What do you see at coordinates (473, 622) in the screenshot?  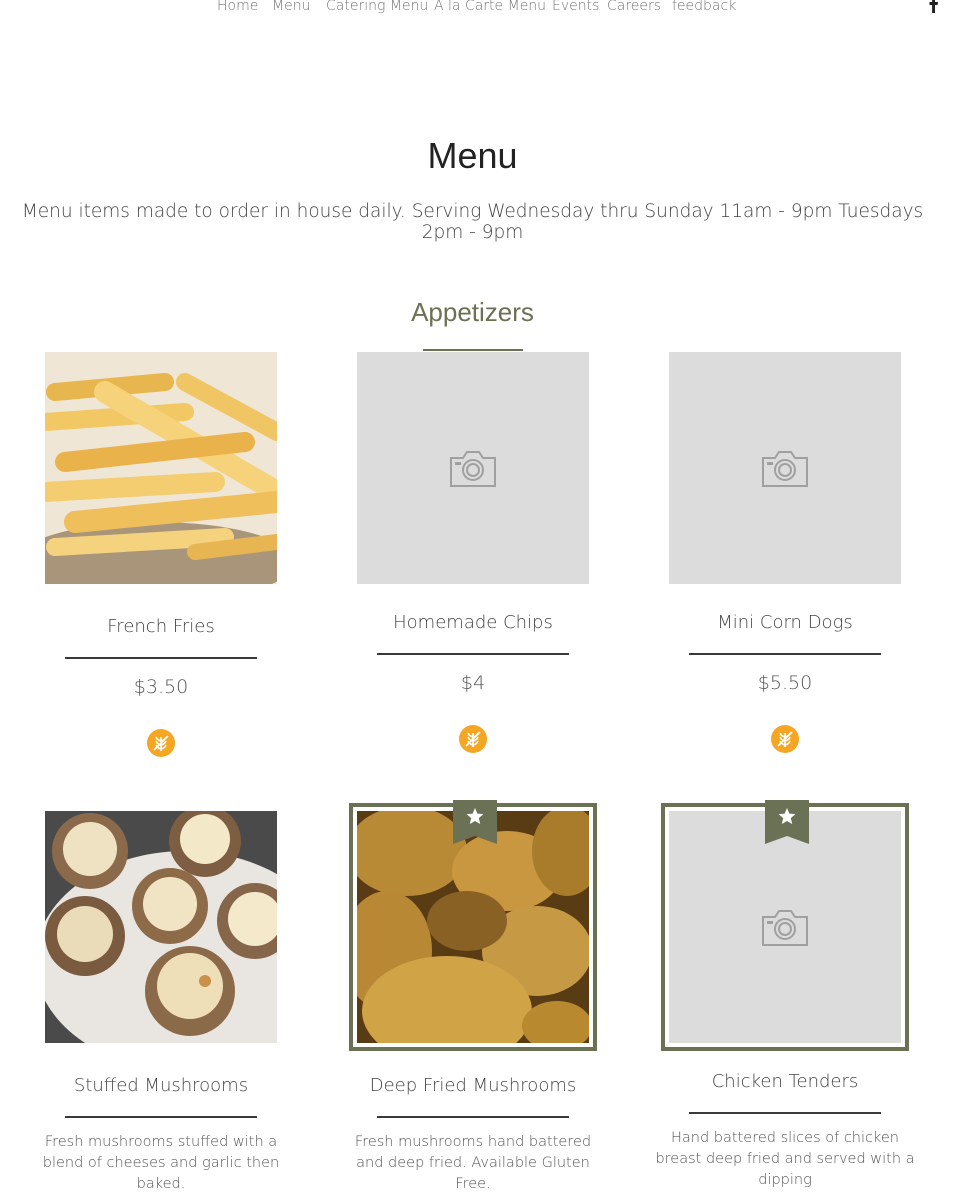 I see `item-name: Homemade Chips` at bounding box center [473, 622].